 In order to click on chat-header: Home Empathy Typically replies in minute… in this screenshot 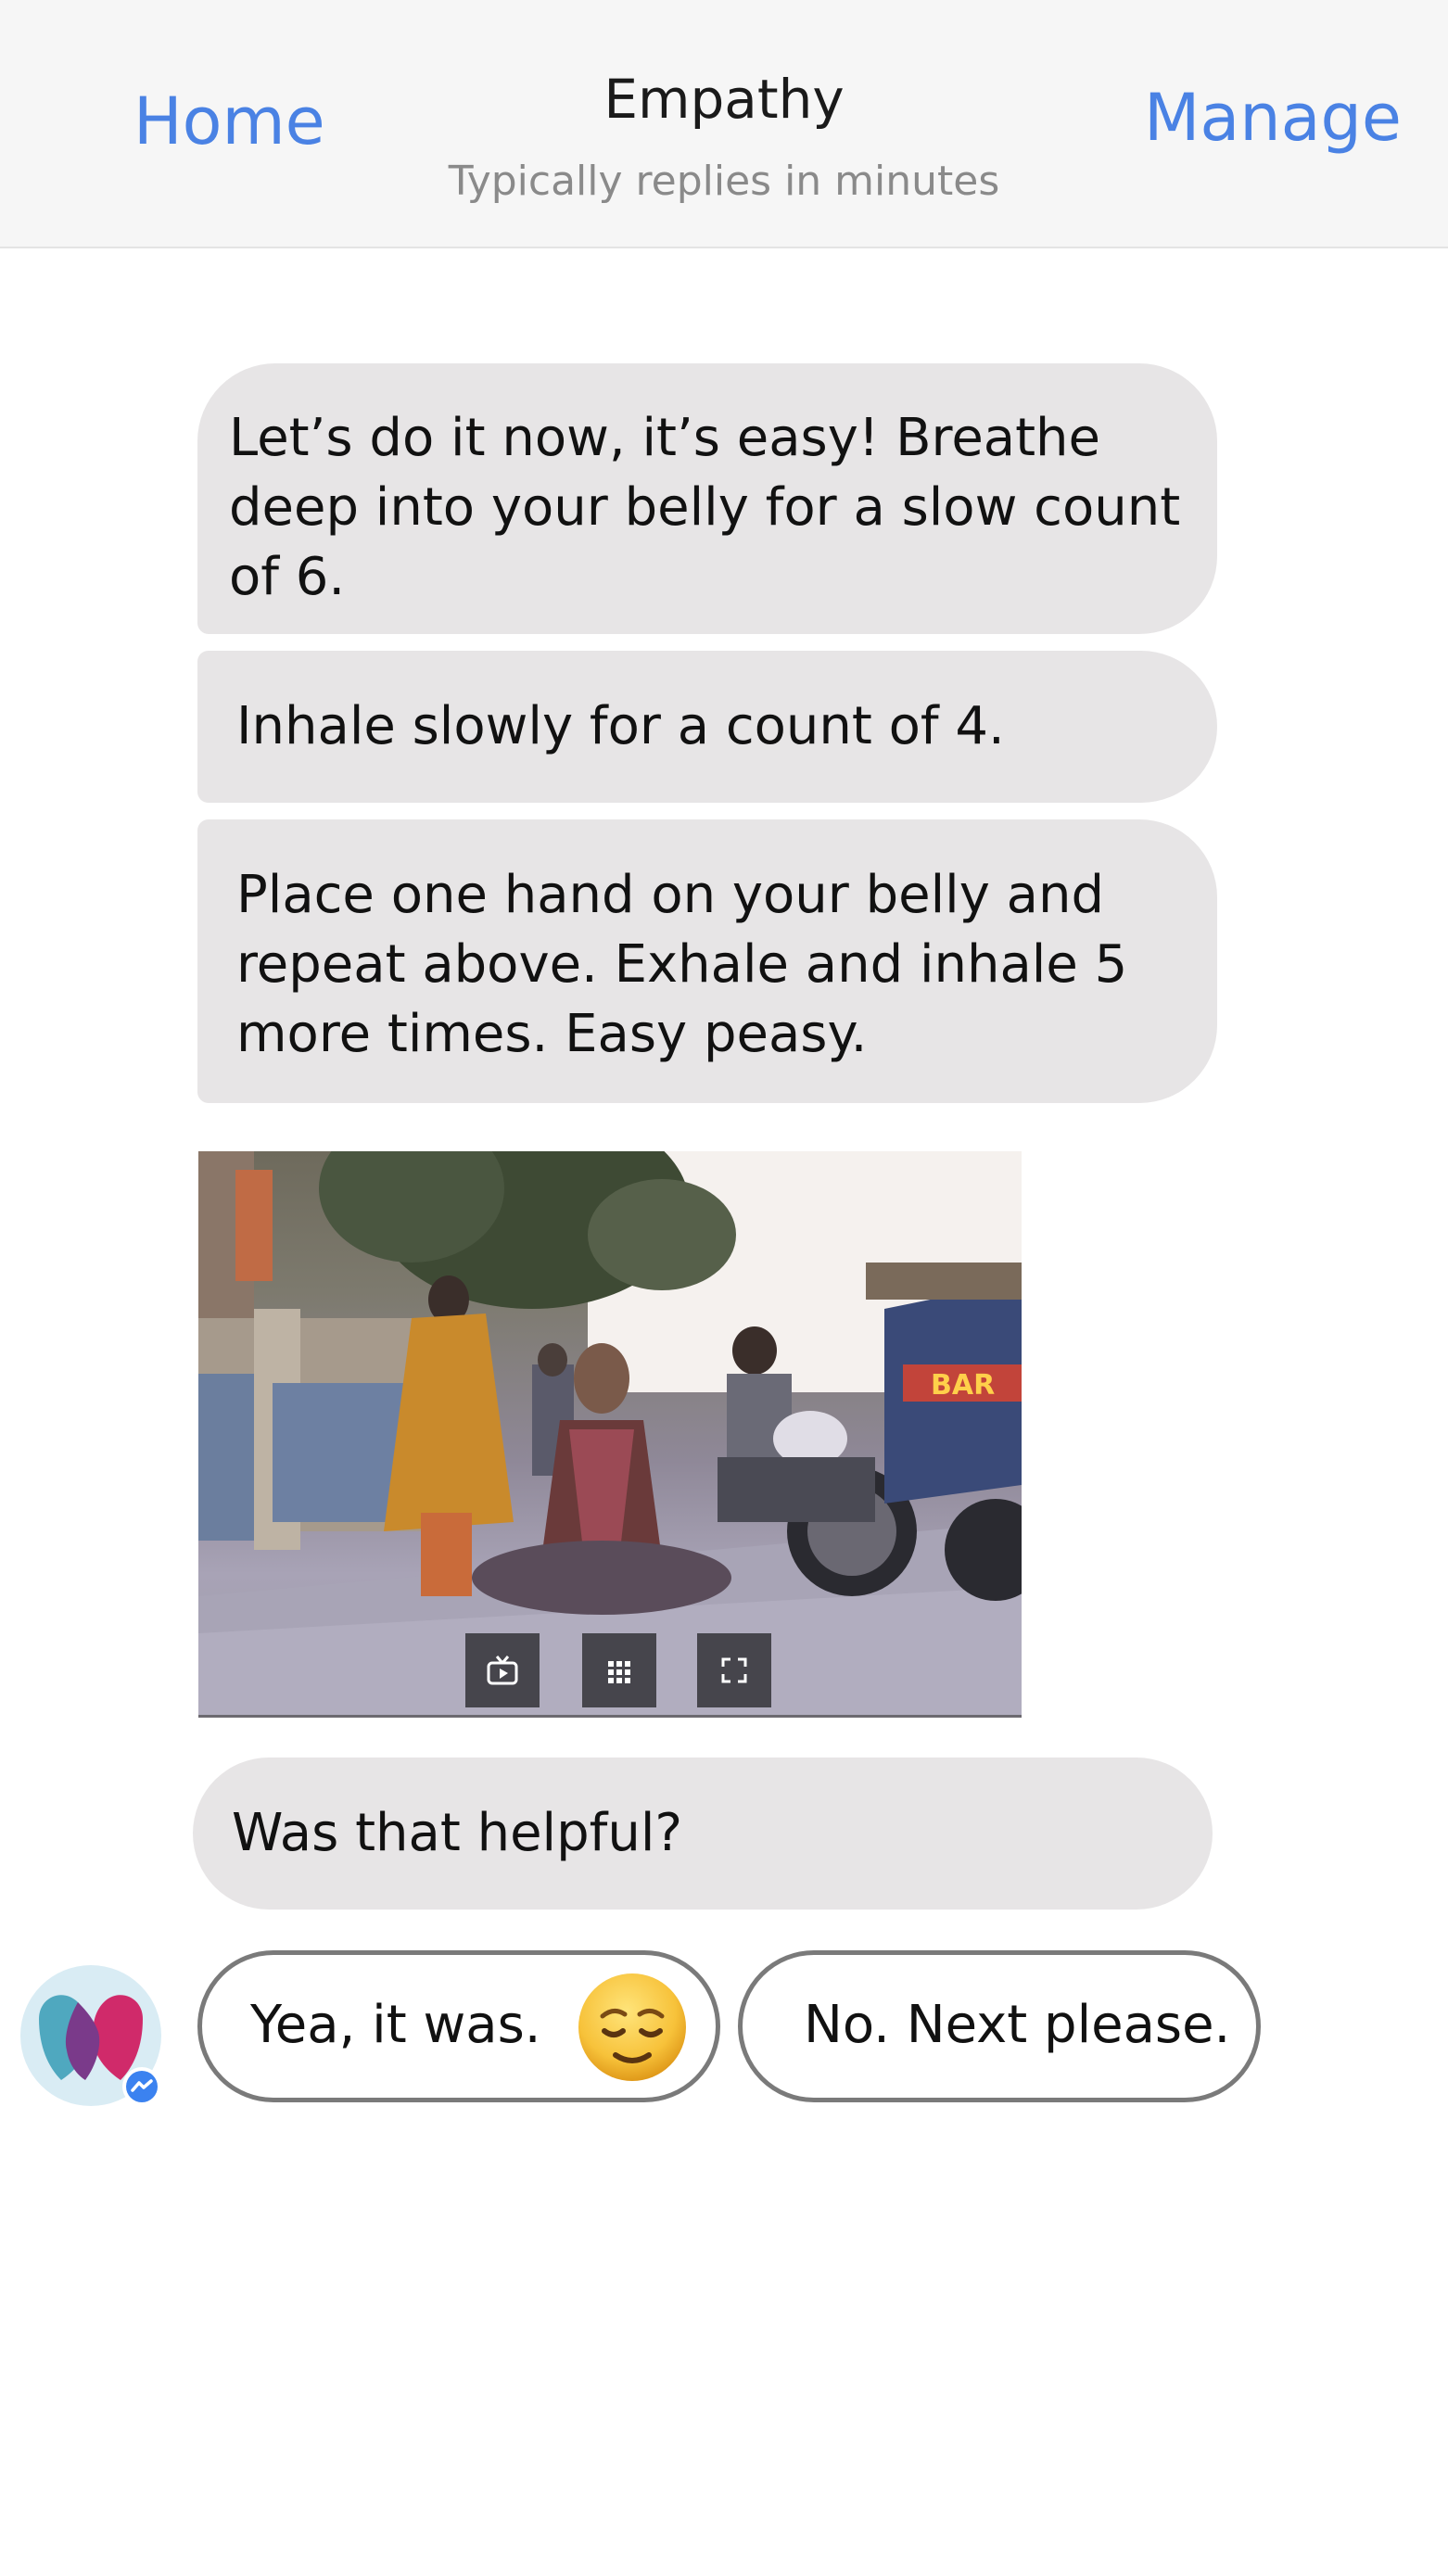, I will do `click(724, 124)`.